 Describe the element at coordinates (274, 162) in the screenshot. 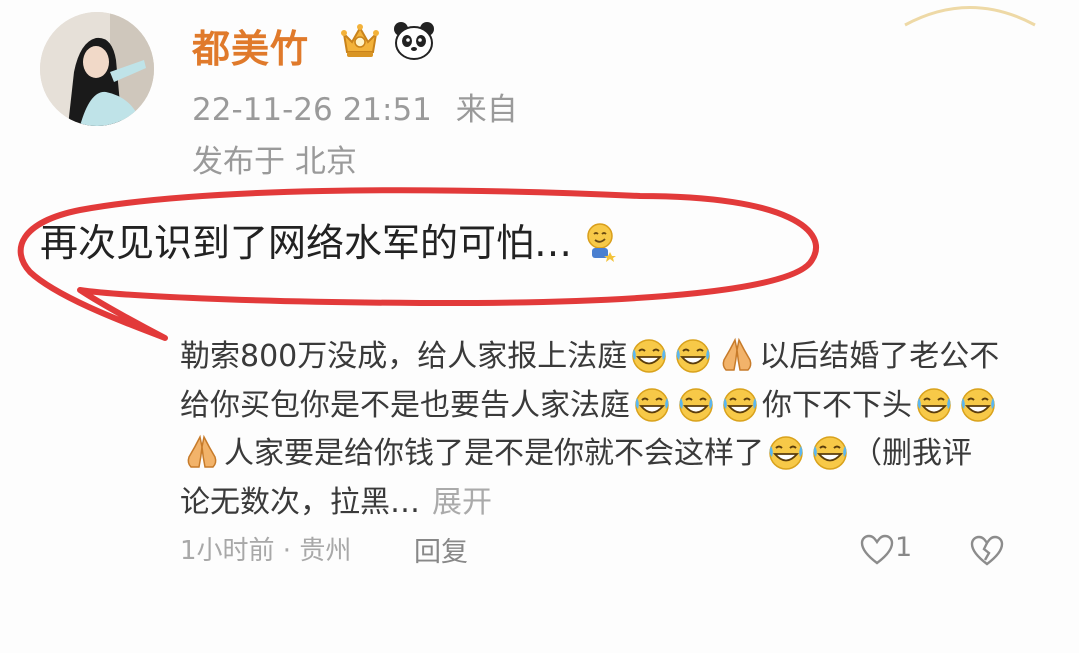

I see `post-location: 发布于 北京` at that location.